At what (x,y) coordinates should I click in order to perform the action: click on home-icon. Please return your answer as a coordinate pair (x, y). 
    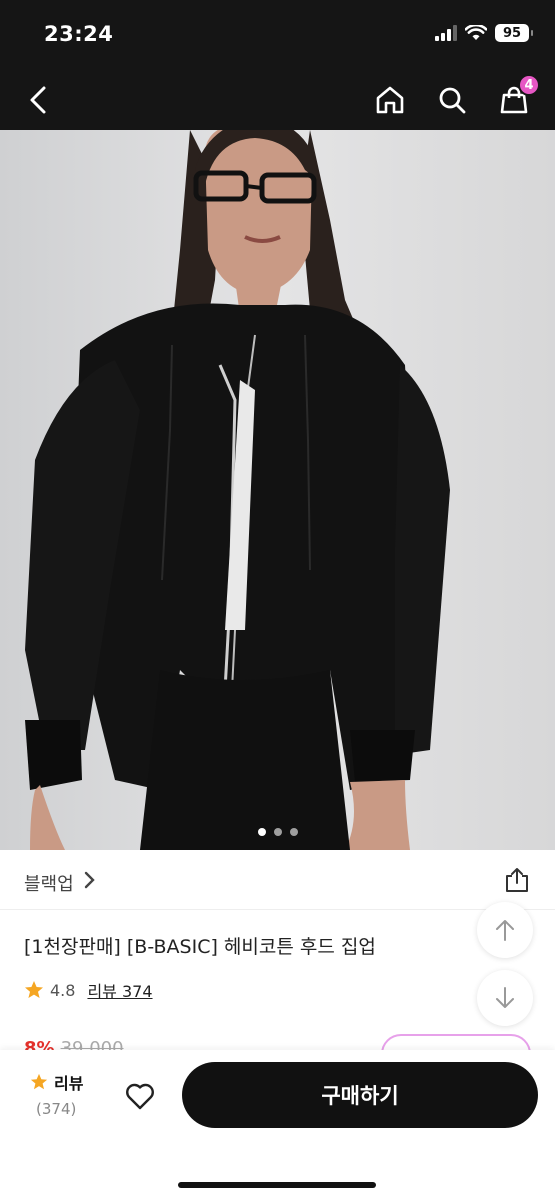
    Looking at the image, I should click on (390, 100).